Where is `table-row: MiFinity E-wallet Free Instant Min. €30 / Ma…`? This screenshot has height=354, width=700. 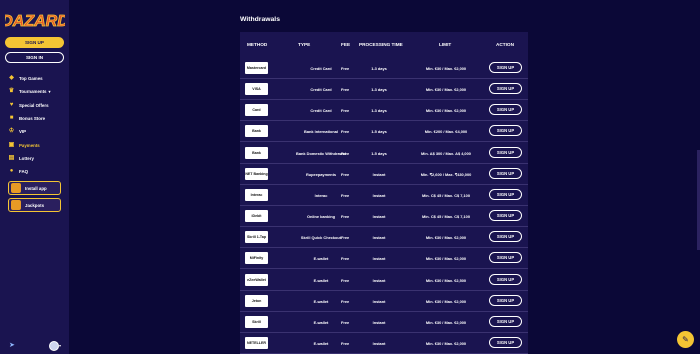
table-row: MiFinity E-wallet Free Instant Min. €30 / Ma… is located at coordinates (384, 259).